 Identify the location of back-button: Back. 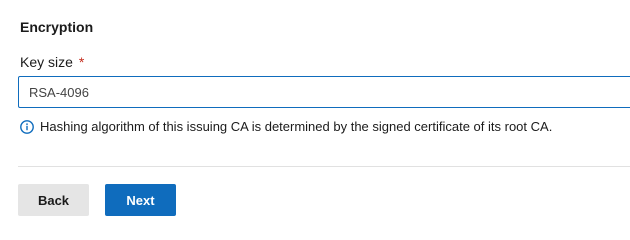
(53, 200).